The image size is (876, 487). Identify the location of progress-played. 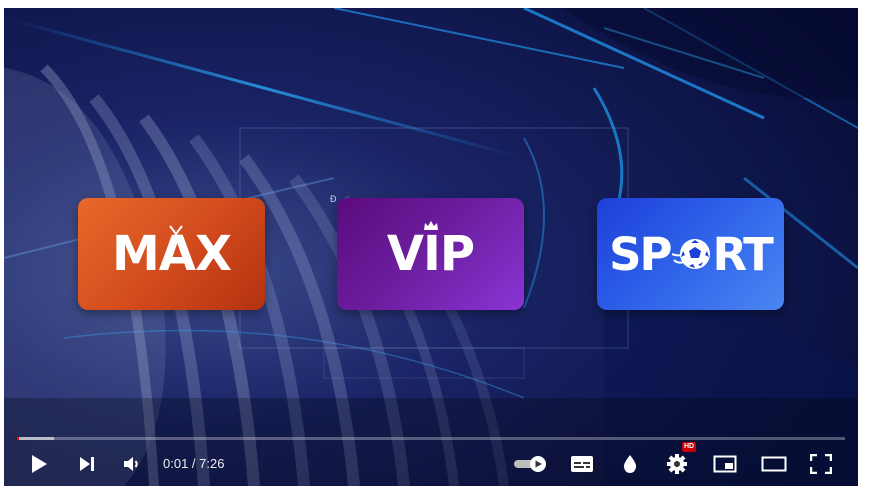
(18, 438).